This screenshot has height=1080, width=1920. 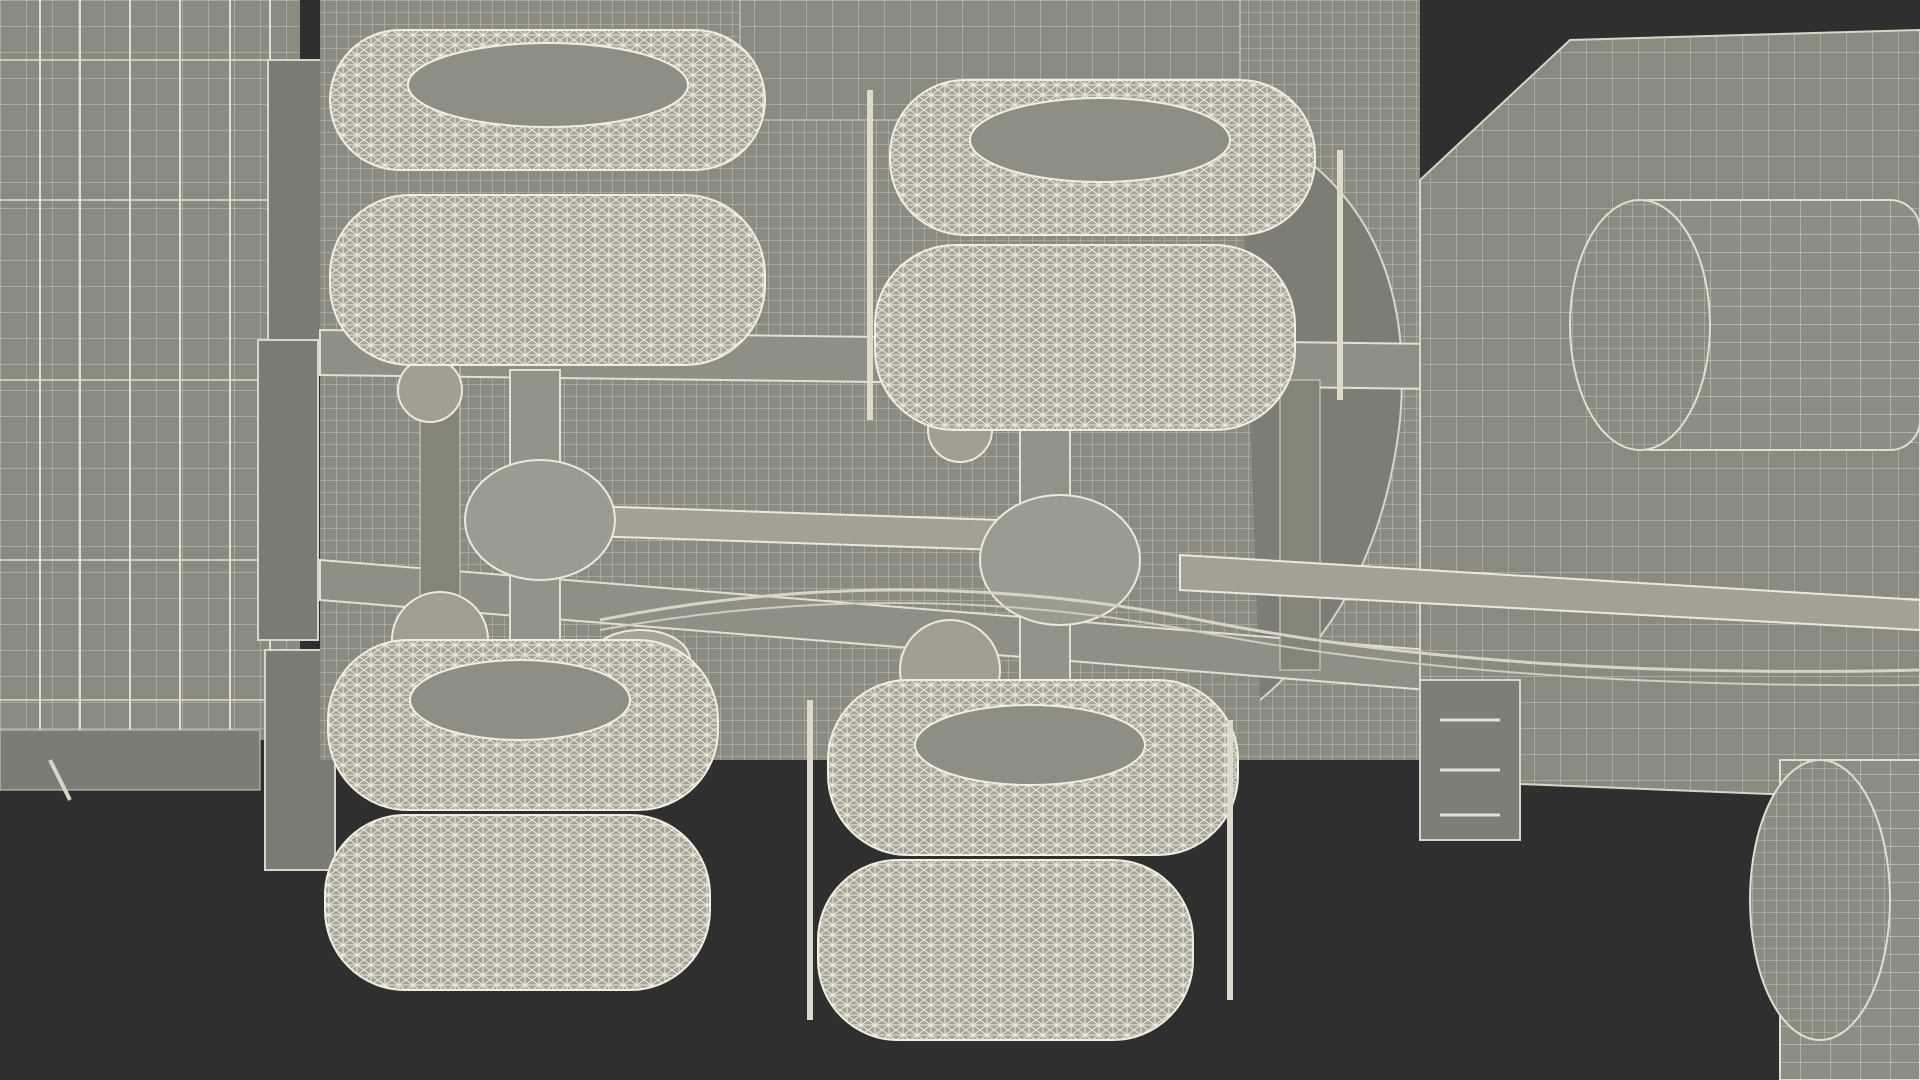 What do you see at coordinates (523, 725) in the screenshot?
I see `tire-lower-left-outer` at bounding box center [523, 725].